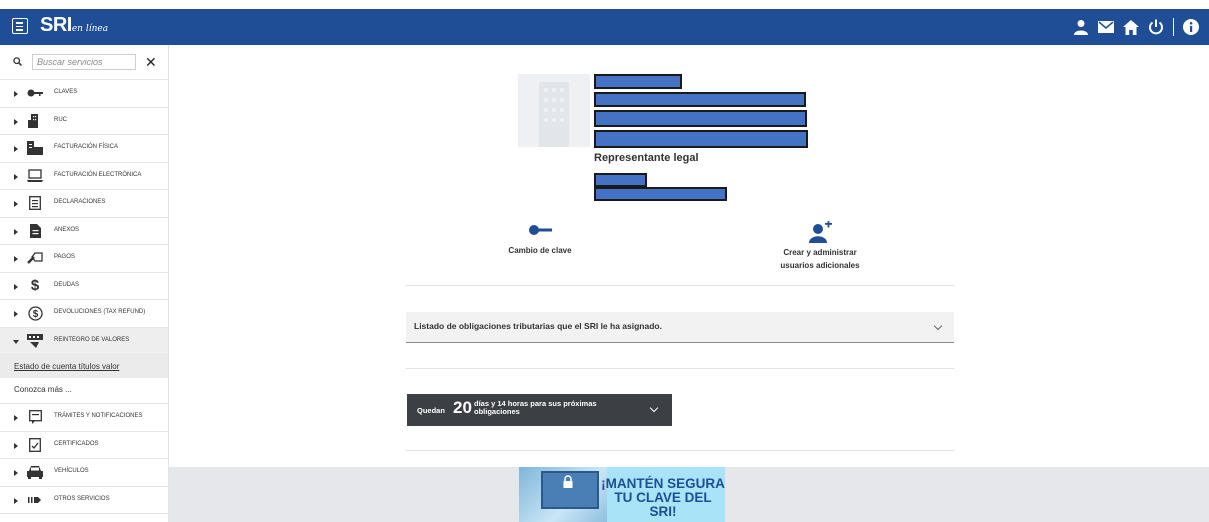 This screenshot has width=1209, height=522. What do you see at coordinates (67, 229) in the screenshot?
I see `sidebar-item-label: ANEXOS` at bounding box center [67, 229].